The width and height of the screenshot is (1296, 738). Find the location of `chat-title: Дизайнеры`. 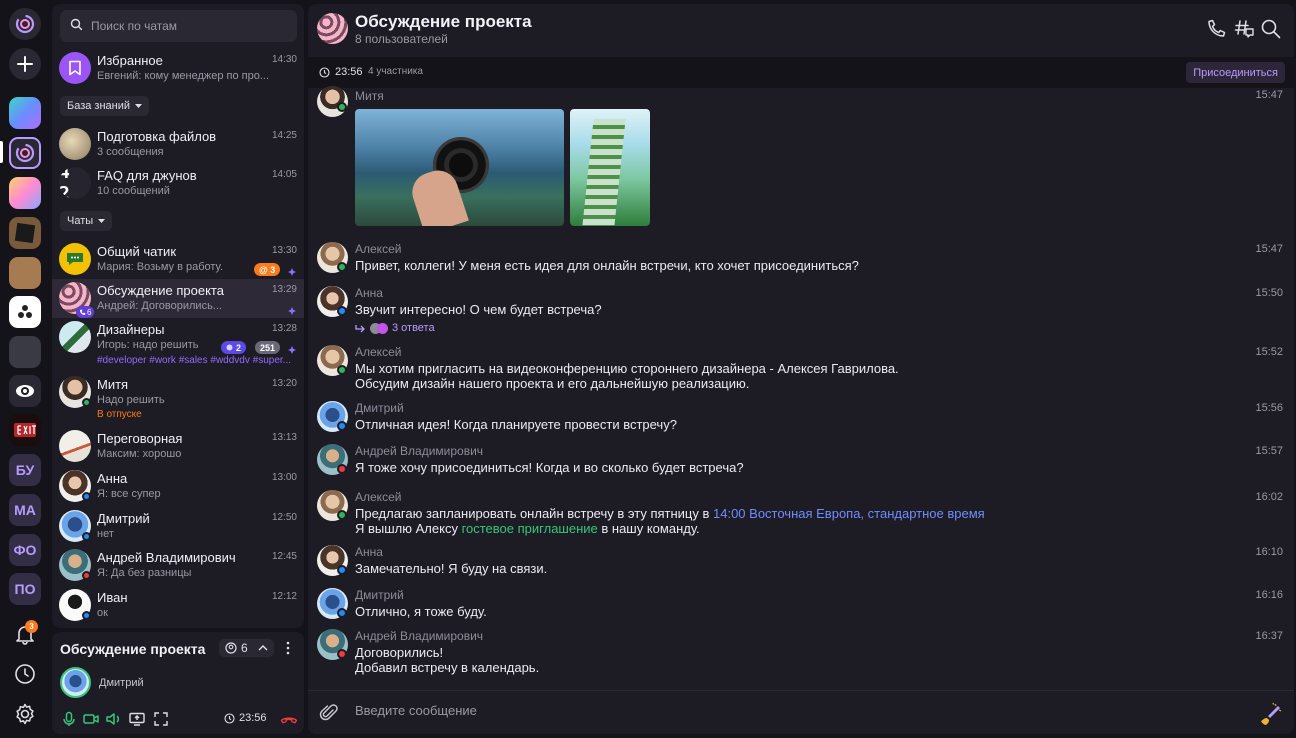

chat-title: Дизайнеры is located at coordinates (131, 329).